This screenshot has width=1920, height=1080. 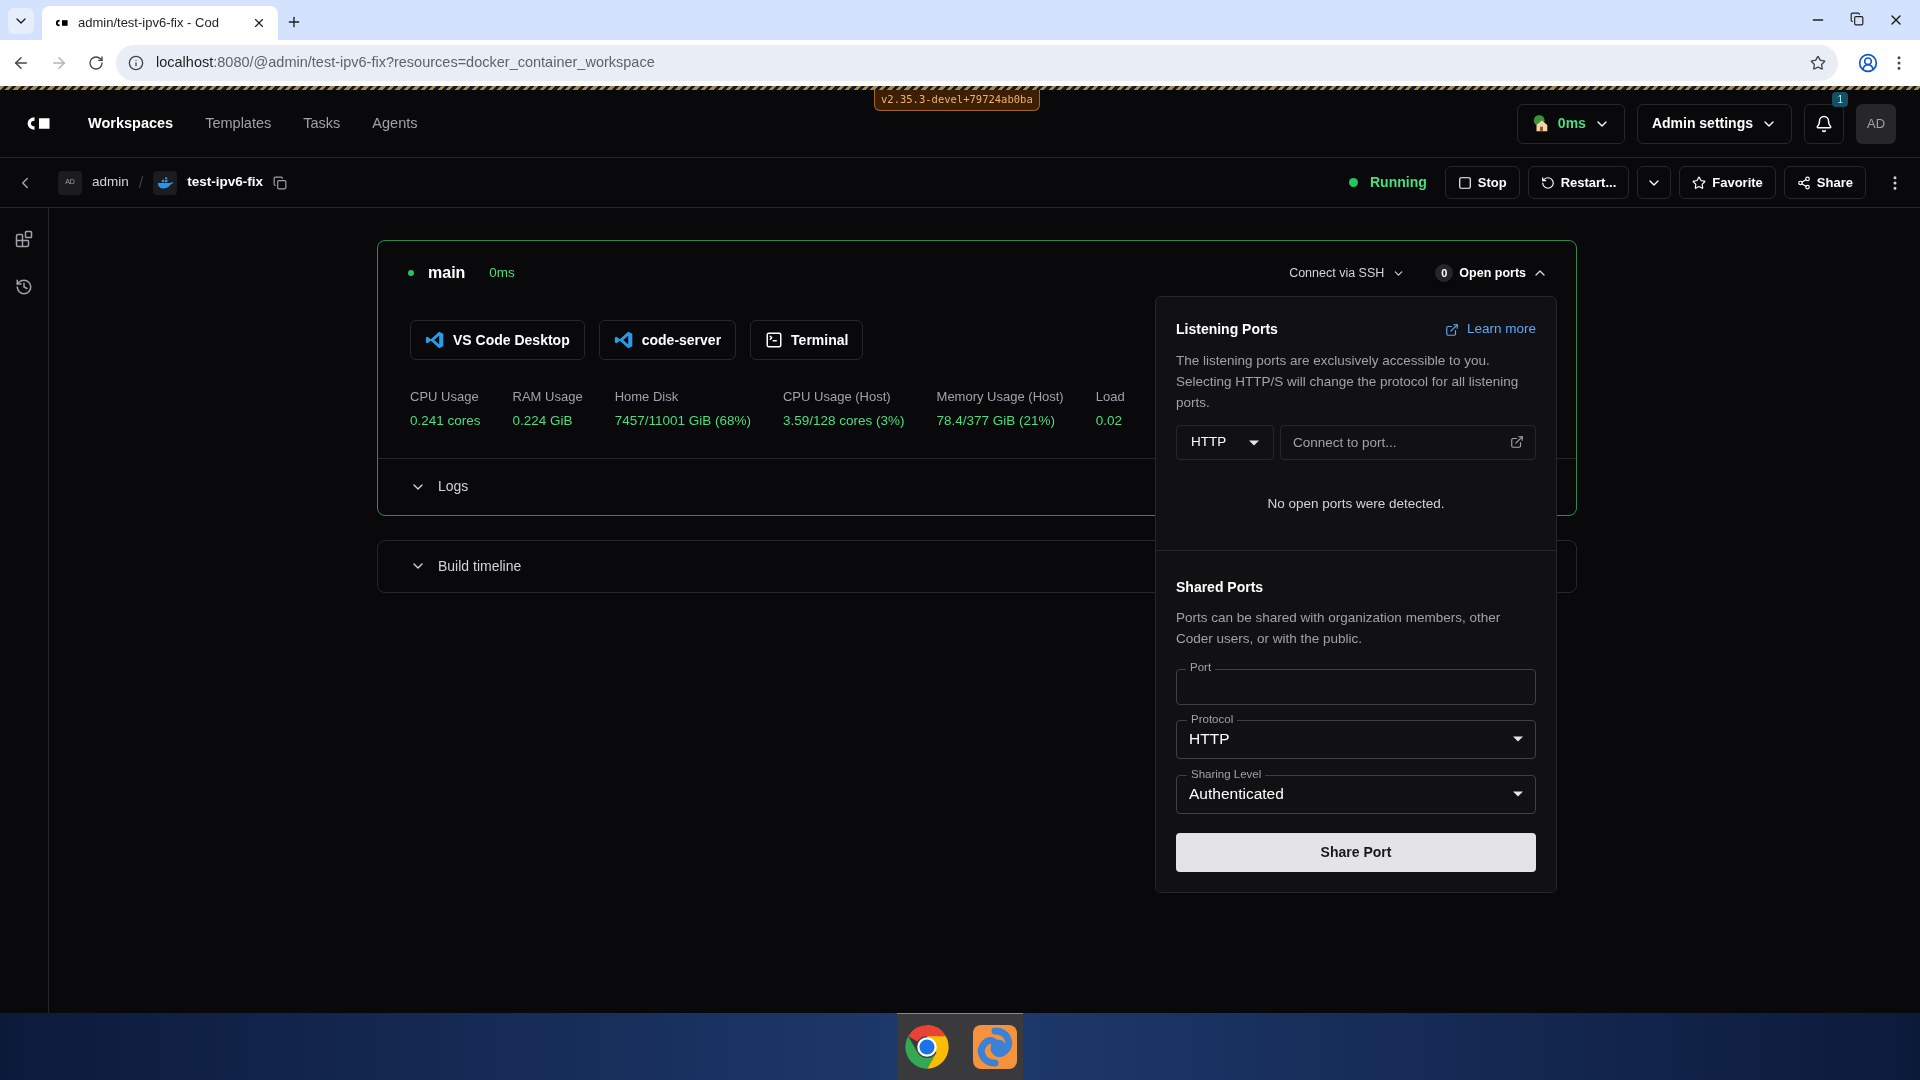 What do you see at coordinates (24, 287) in the screenshot?
I see `history-icon` at bounding box center [24, 287].